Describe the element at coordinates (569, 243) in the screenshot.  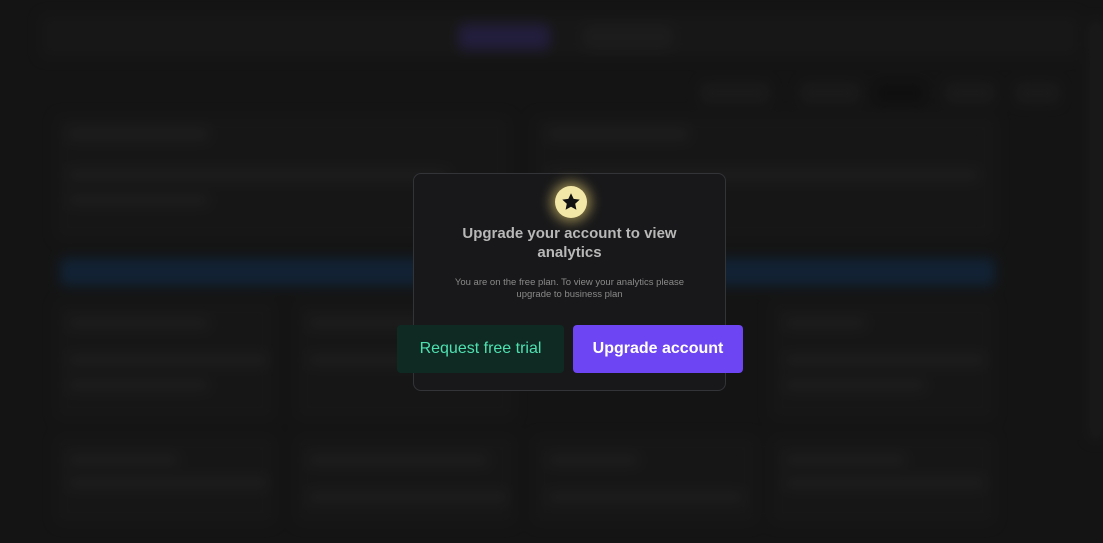
I see `modal-title: Upgrade your account to view analytics` at that location.